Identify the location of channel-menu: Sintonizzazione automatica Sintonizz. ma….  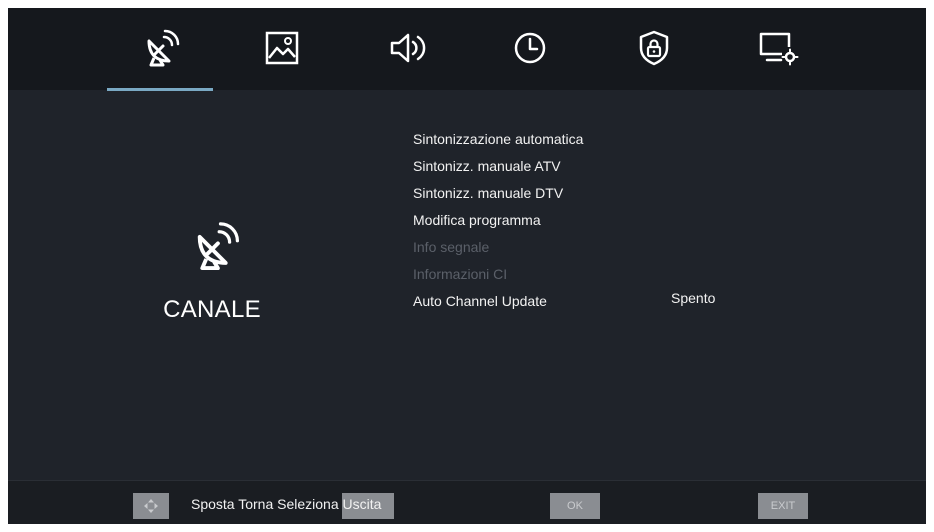
(543, 220).